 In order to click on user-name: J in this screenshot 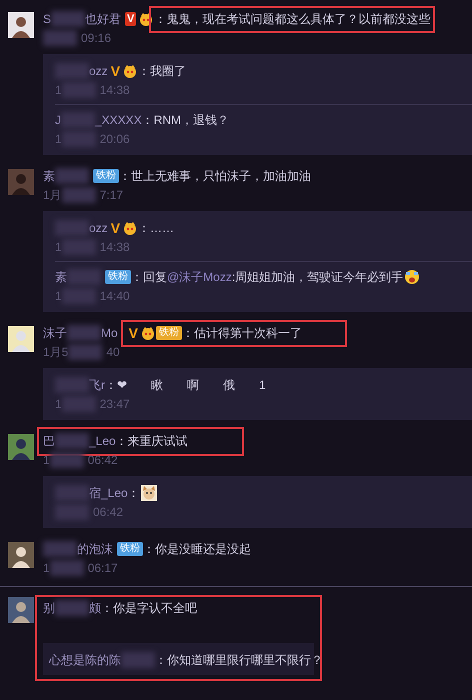, I will do `click(58, 120)`.